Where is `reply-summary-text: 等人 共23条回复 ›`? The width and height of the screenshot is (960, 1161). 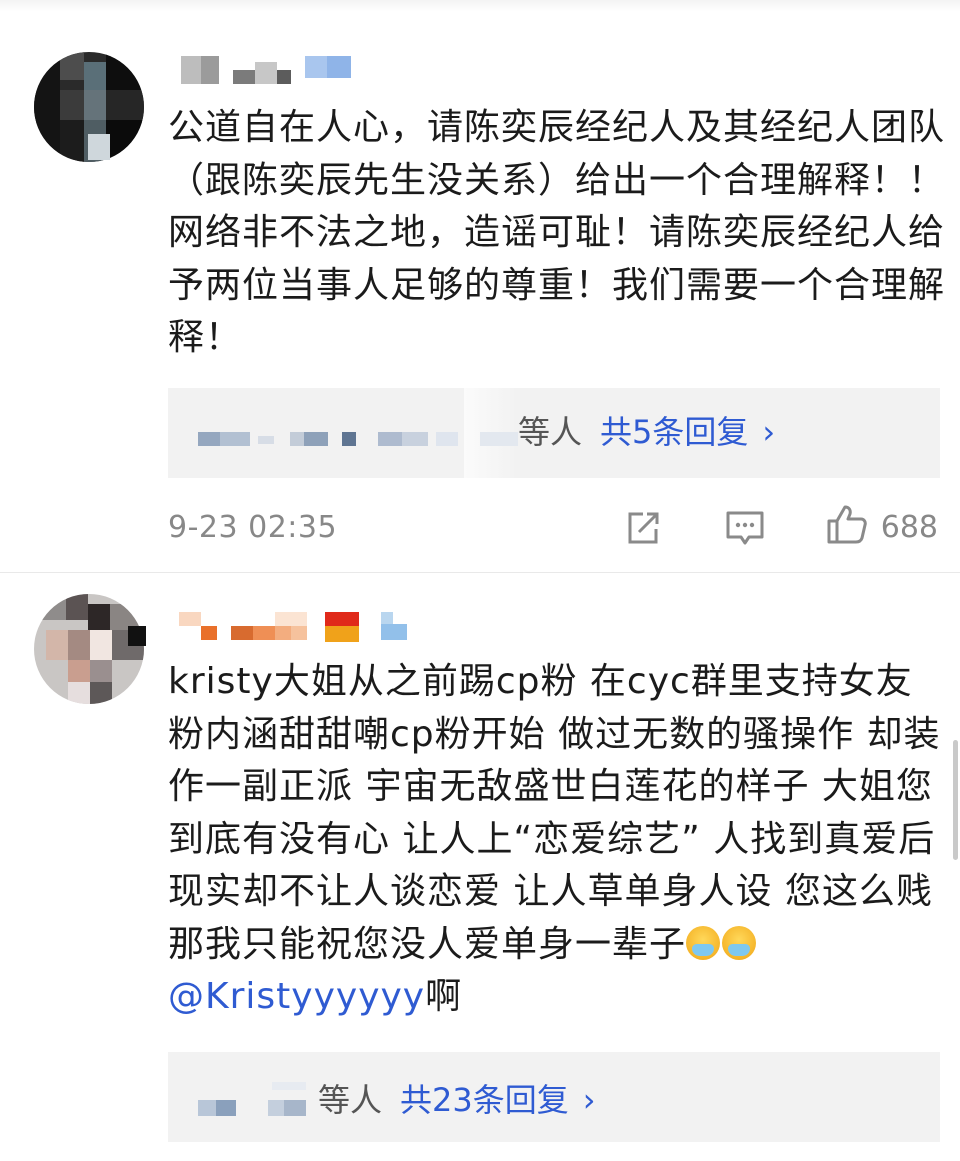
reply-summary-text: 等人 共23条回复 › is located at coordinates (457, 1100).